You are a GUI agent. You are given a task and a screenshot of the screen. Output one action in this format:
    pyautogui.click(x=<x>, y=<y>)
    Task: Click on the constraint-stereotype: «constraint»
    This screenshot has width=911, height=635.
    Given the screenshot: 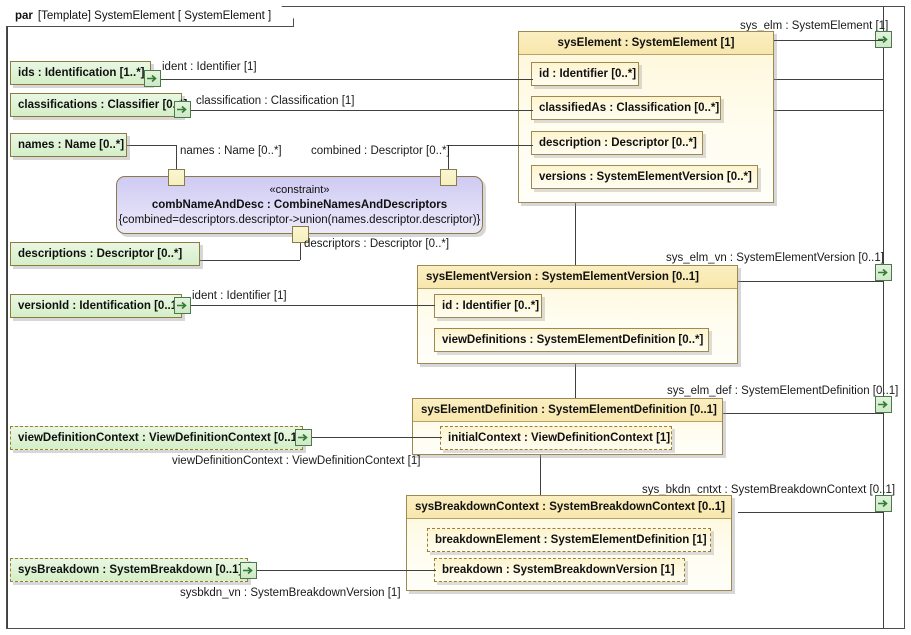 What is the action you would take?
    pyautogui.click(x=299, y=189)
    